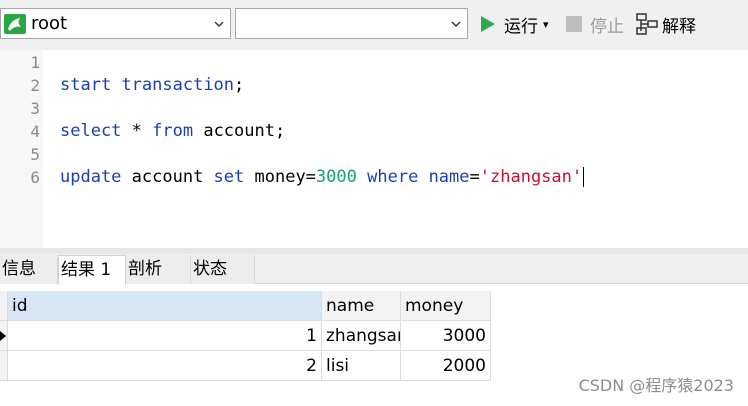 This screenshot has width=748, height=406. What do you see at coordinates (35, 62) in the screenshot?
I see `line-number: 1` at bounding box center [35, 62].